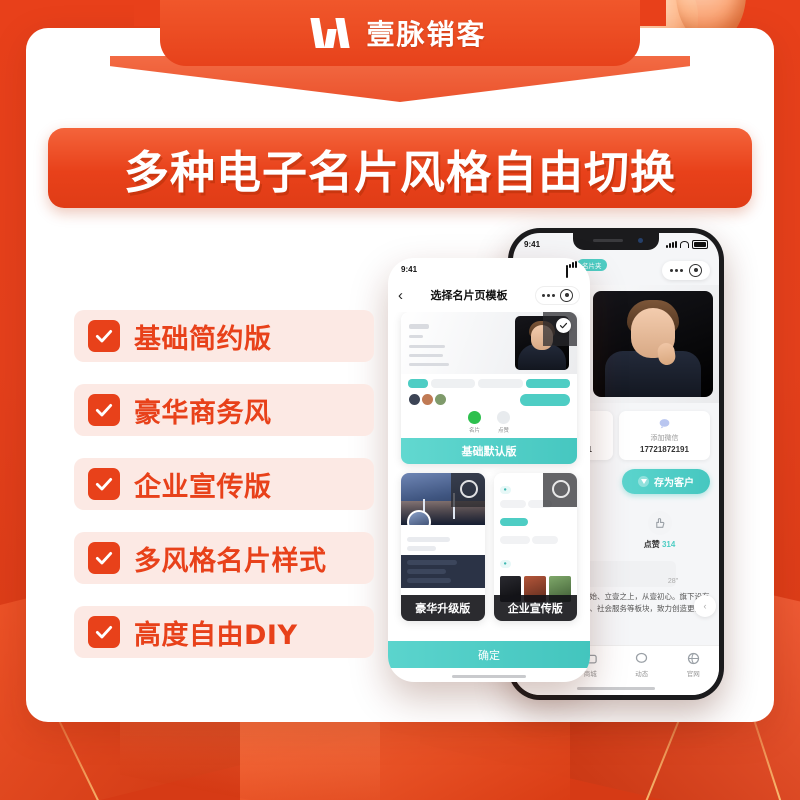 This screenshot has height=800, width=800. I want to click on thumbs-up-icon, so click(659, 523).